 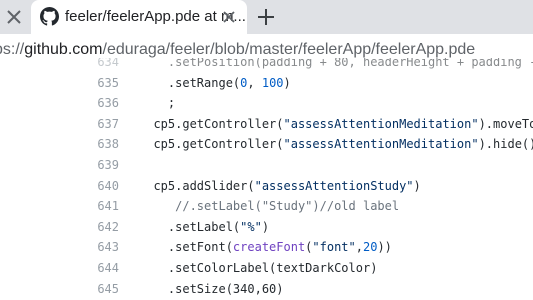 I want to click on code-number: 20, so click(x=370, y=247).